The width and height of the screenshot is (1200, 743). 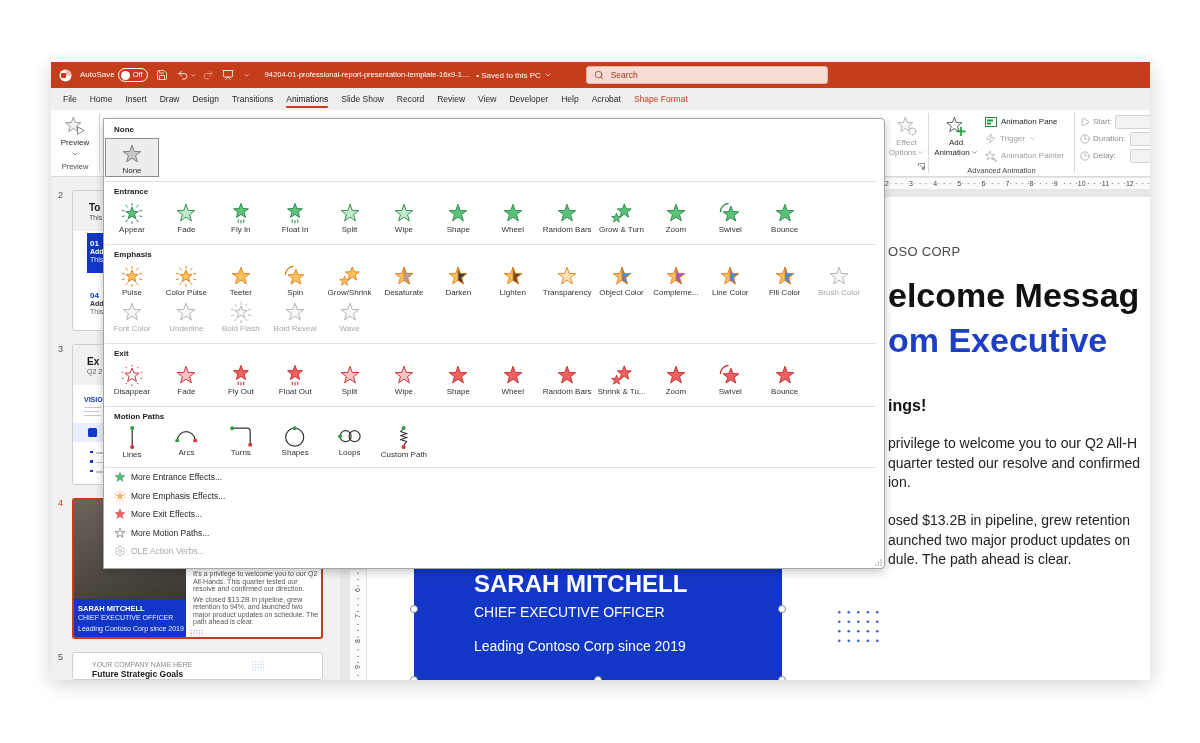 I want to click on slide-paragraph: privilege to welcome you to our Q2 All-H quarter tested our resolve and confirmed ion., so click(x=1014, y=463).